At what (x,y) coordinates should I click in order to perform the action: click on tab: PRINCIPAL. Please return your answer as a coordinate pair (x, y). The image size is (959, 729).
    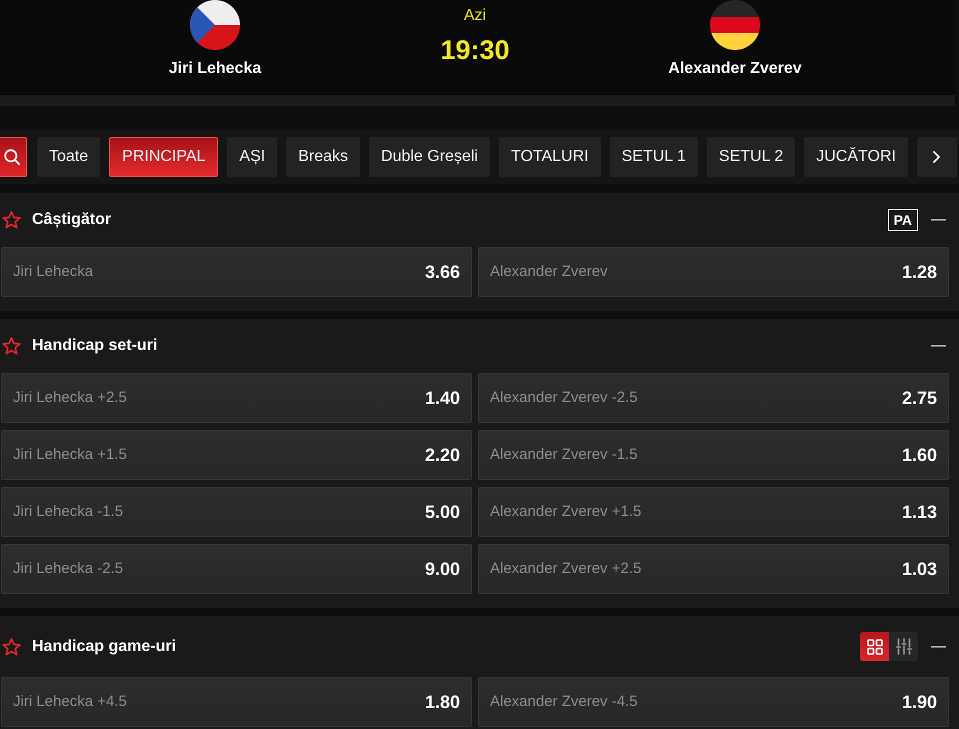
    Looking at the image, I should click on (163, 157).